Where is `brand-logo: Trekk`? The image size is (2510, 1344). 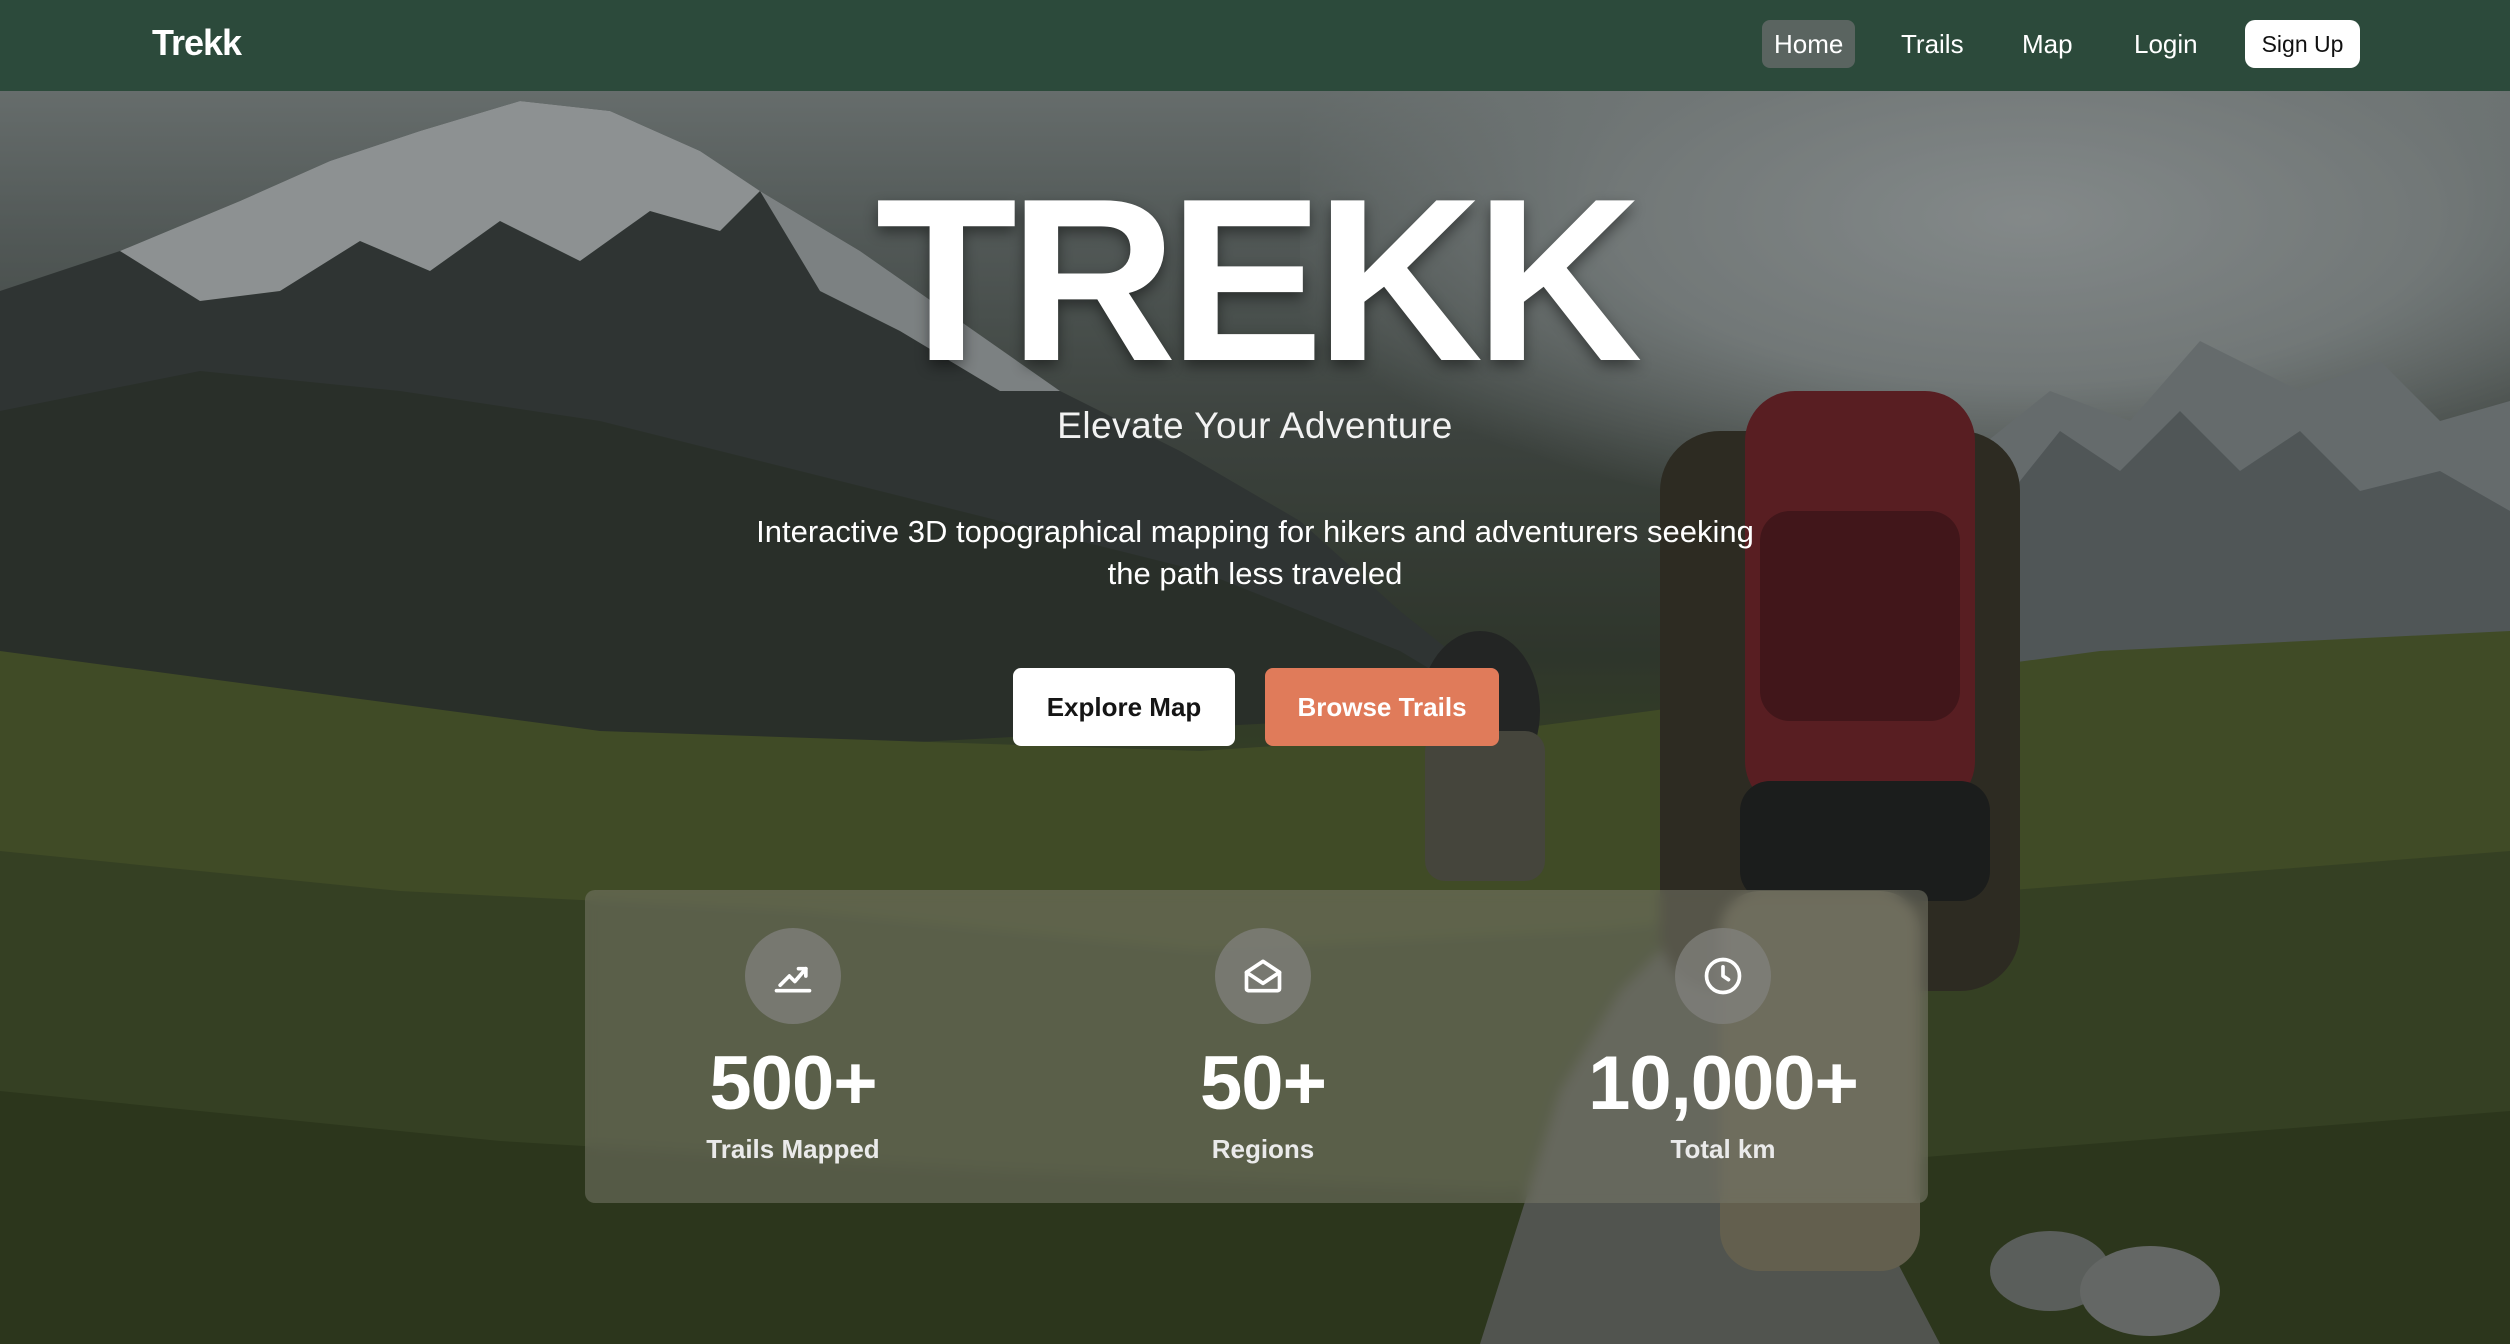 brand-logo: Trekk is located at coordinates (197, 43).